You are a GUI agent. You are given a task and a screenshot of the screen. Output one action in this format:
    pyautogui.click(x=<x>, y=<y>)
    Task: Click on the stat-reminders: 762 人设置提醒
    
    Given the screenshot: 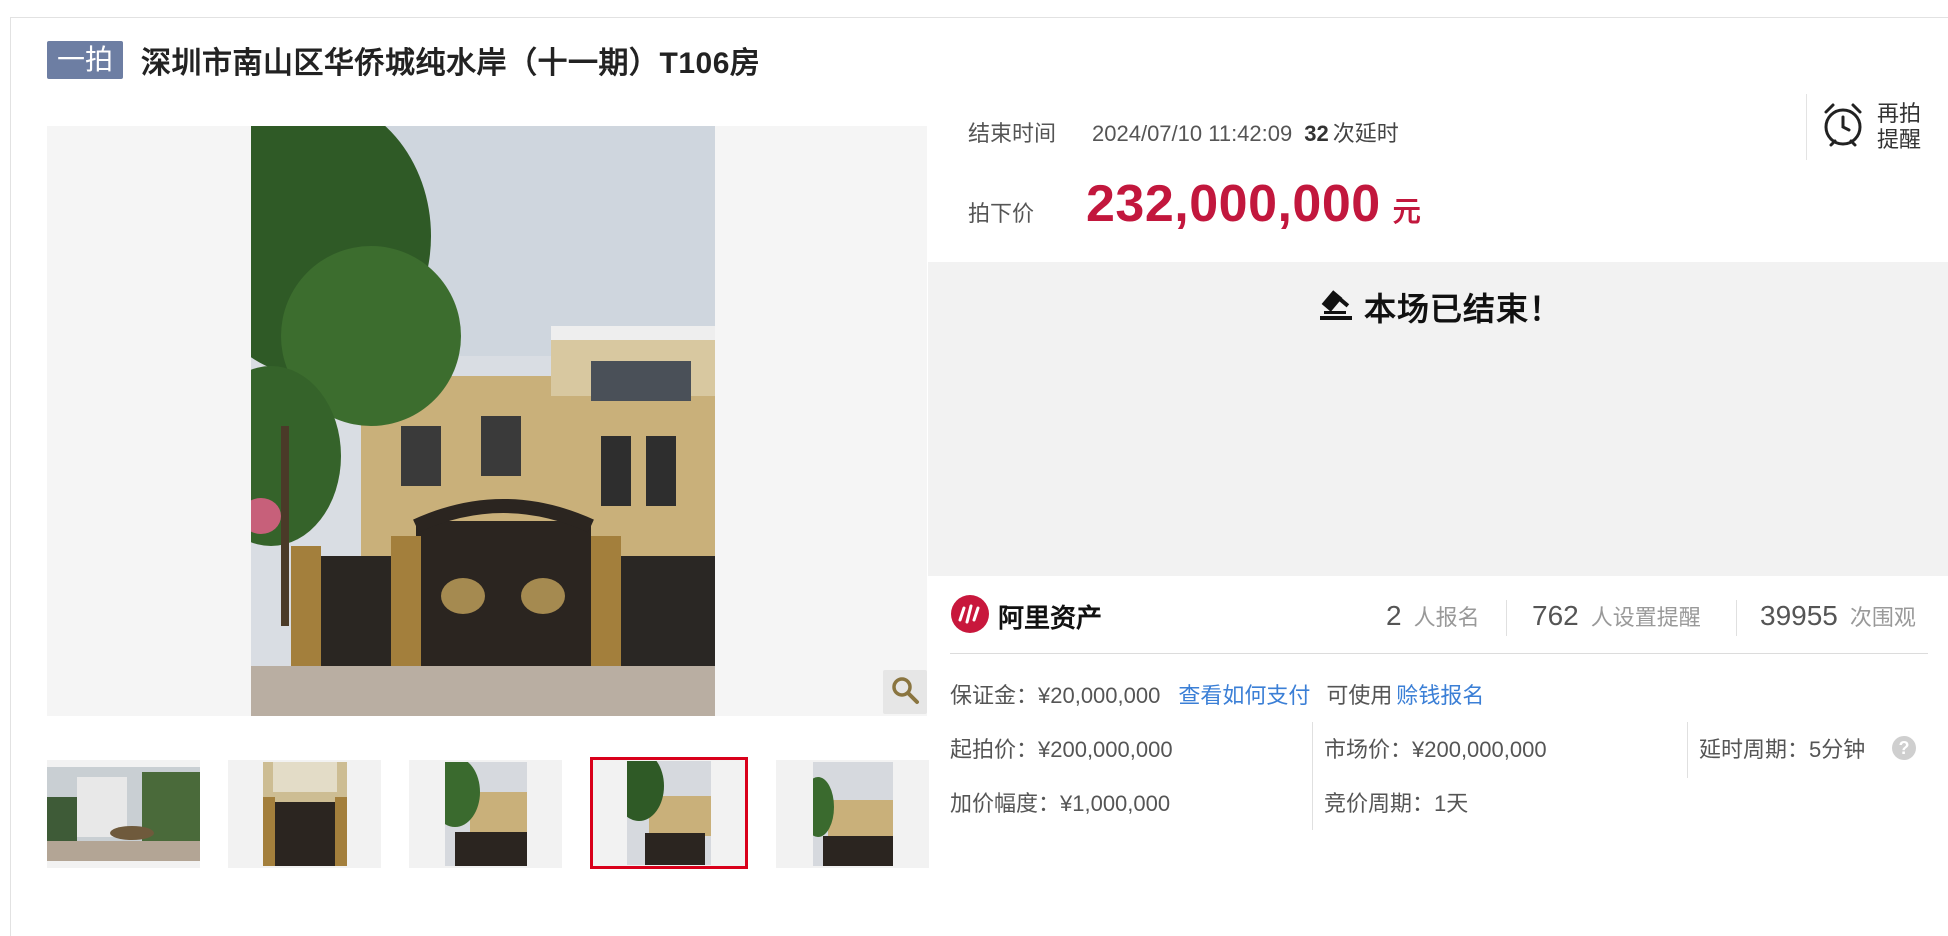 What is the action you would take?
    pyautogui.click(x=1616, y=618)
    